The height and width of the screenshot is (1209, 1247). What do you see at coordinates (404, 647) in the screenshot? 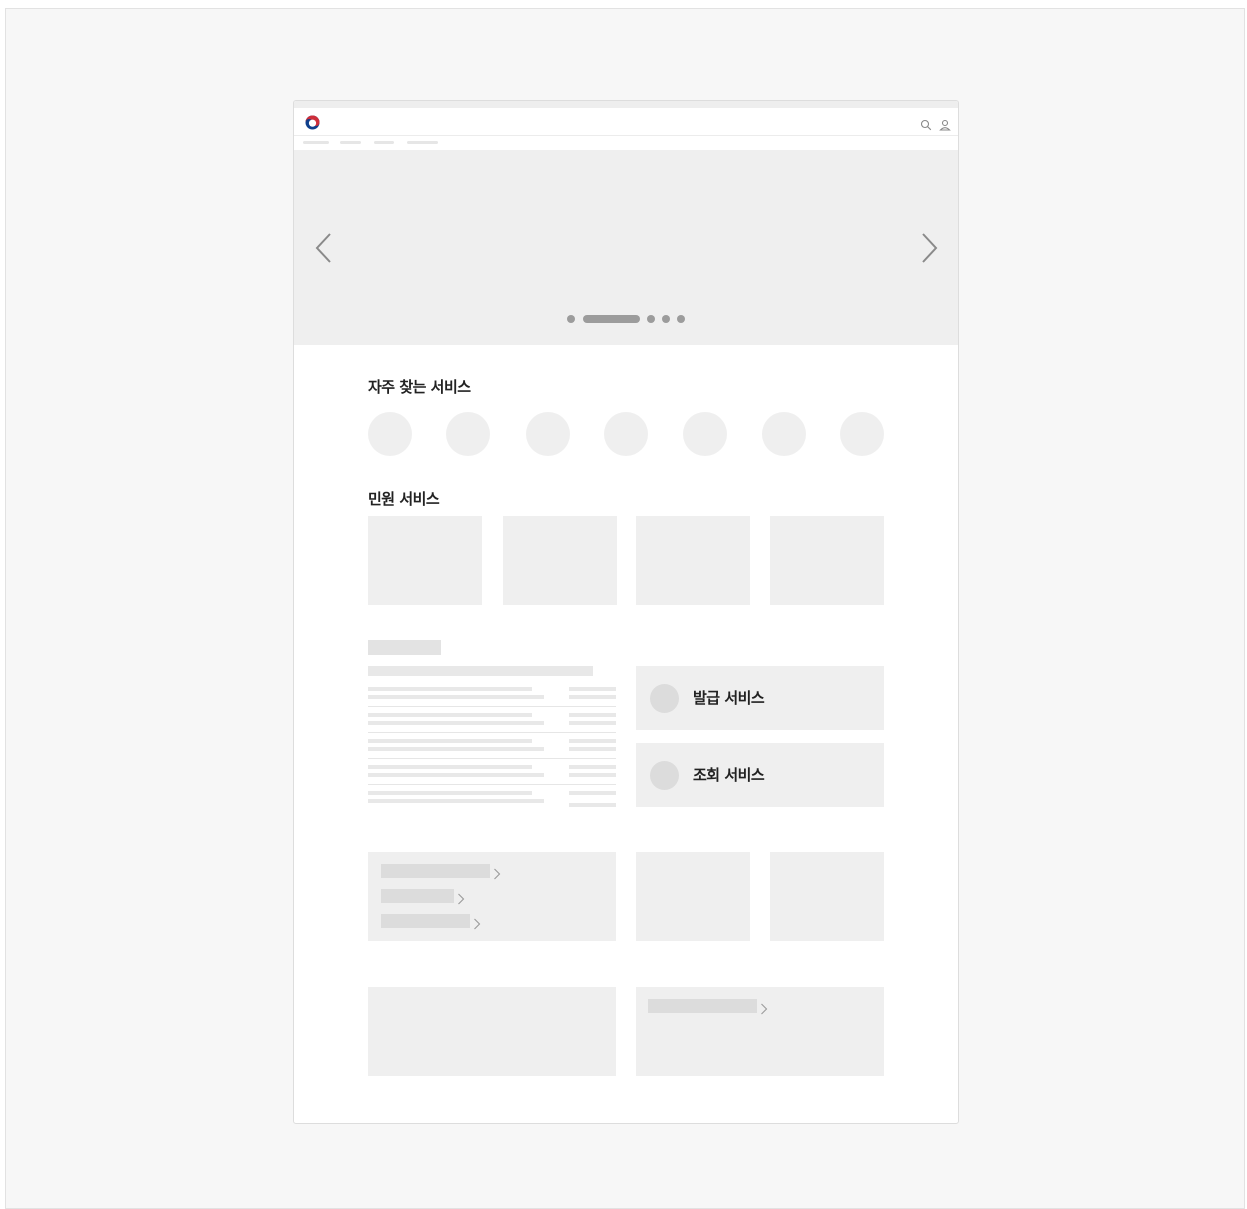
I see `list-title-placeholder` at bounding box center [404, 647].